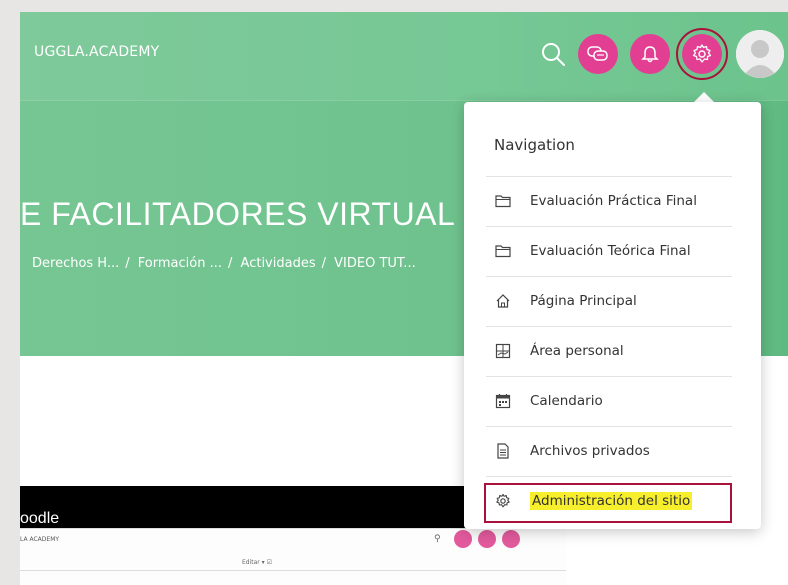  Describe the element at coordinates (238, 214) in the screenshot. I see `course-title: E FACILITADORES VIRTUAL` at that location.